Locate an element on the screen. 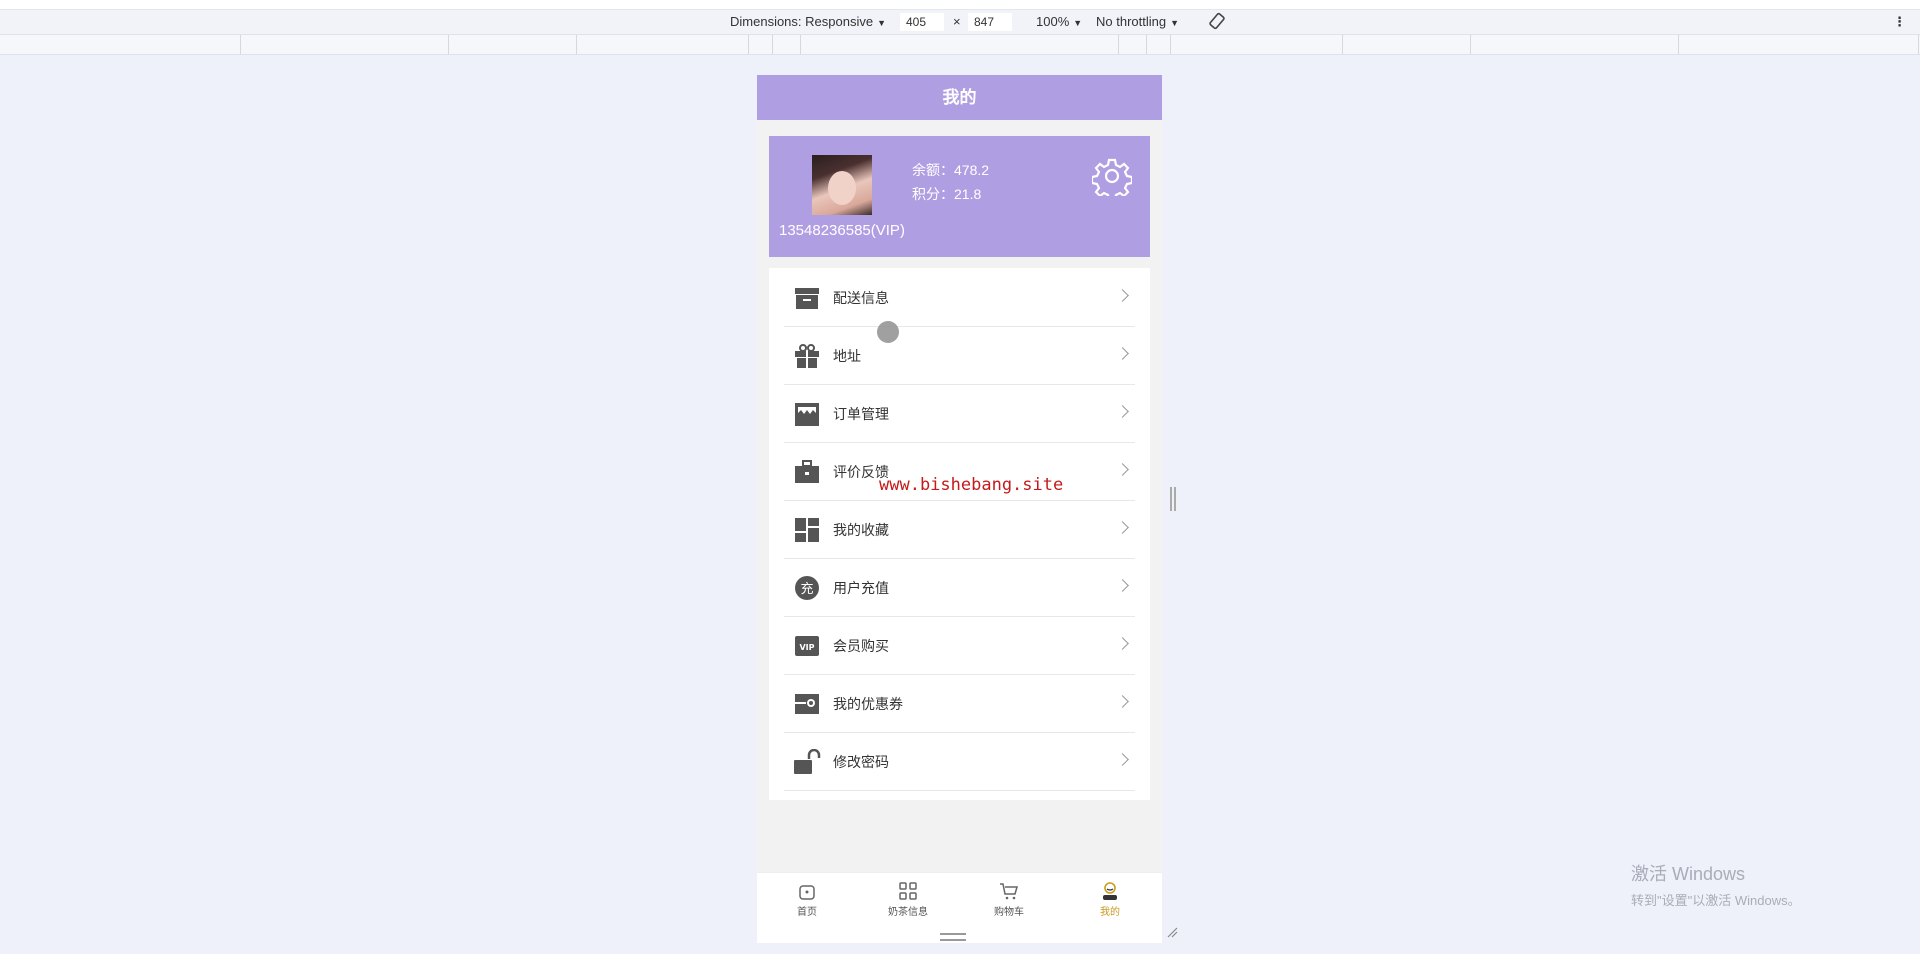 This screenshot has height=954, width=1920. browser-top-strip is located at coordinates (960, 5).